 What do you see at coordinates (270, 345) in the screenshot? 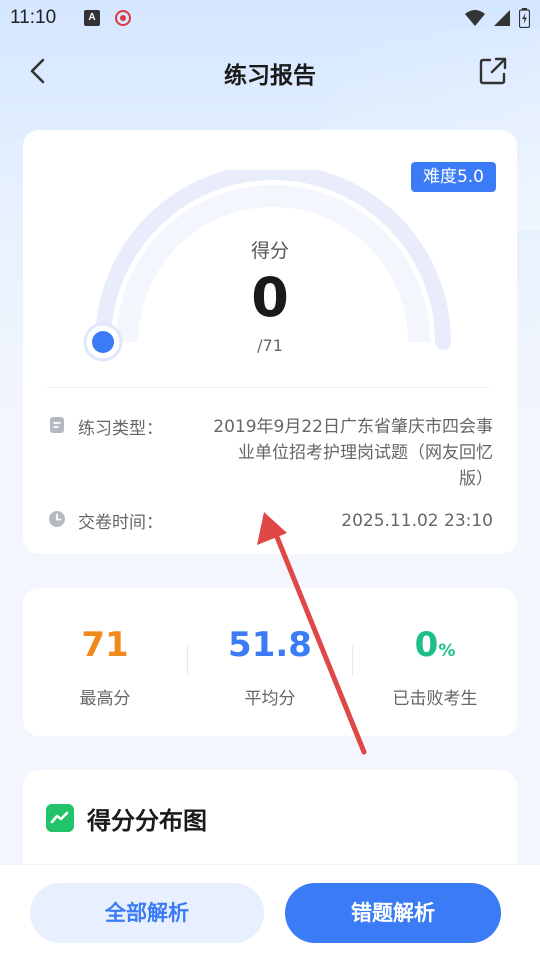
I see `score-total: /71` at bounding box center [270, 345].